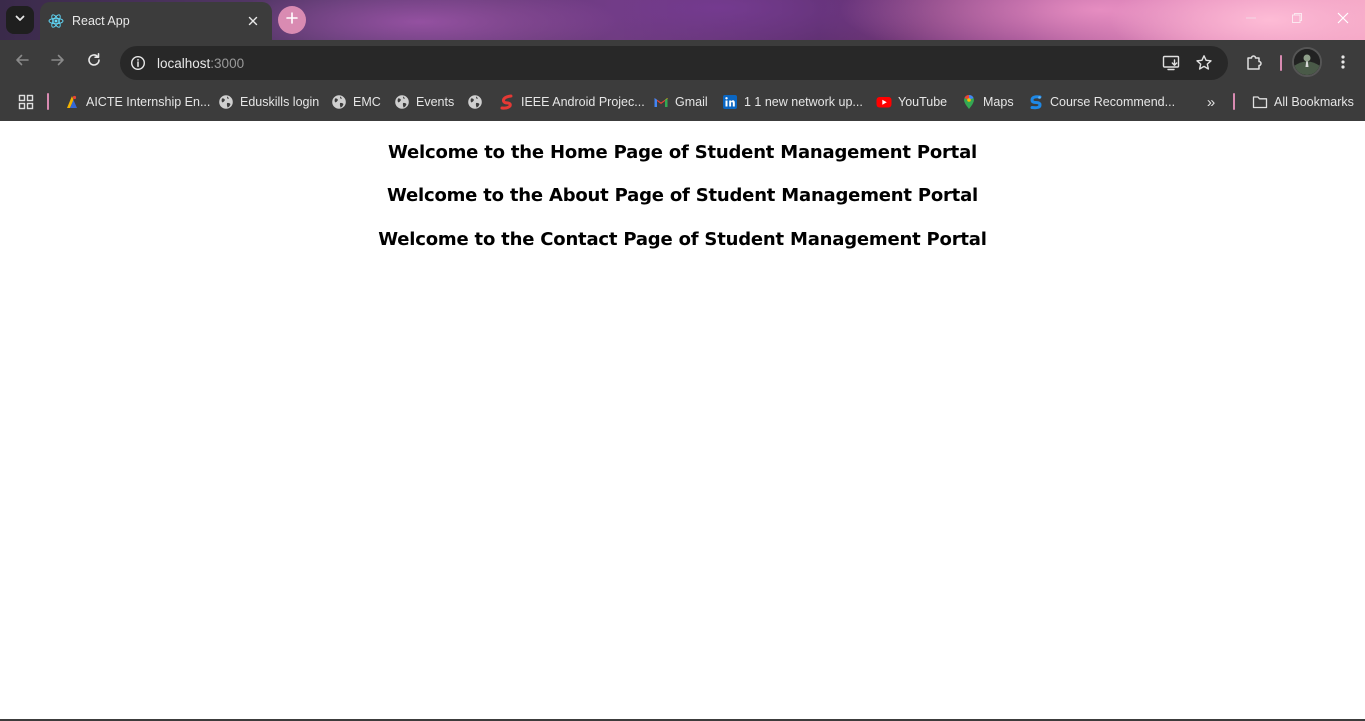 Image resolution: width=1365 pixels, height=721 pixels. I want to click on folder-icon, so click(1260, 102).